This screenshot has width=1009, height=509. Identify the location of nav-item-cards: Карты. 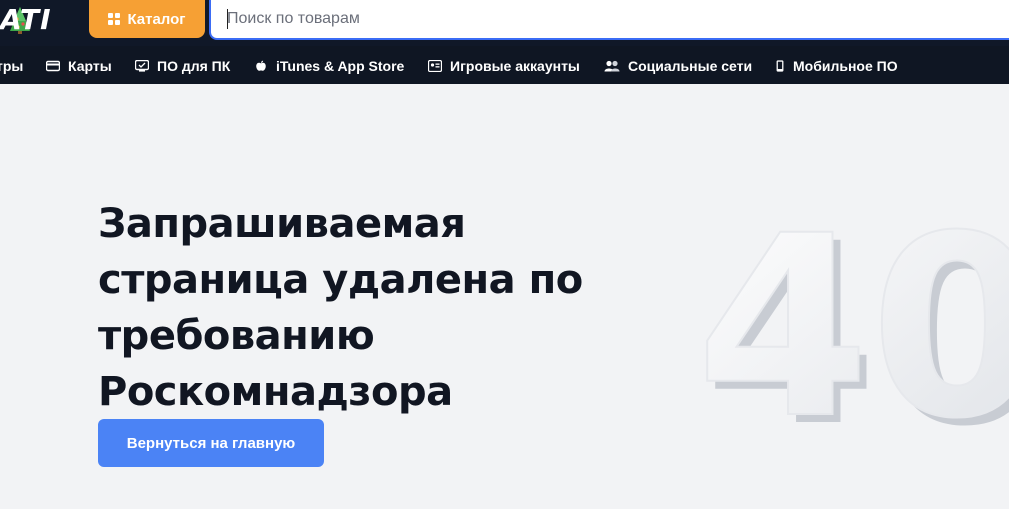
(79, 66).